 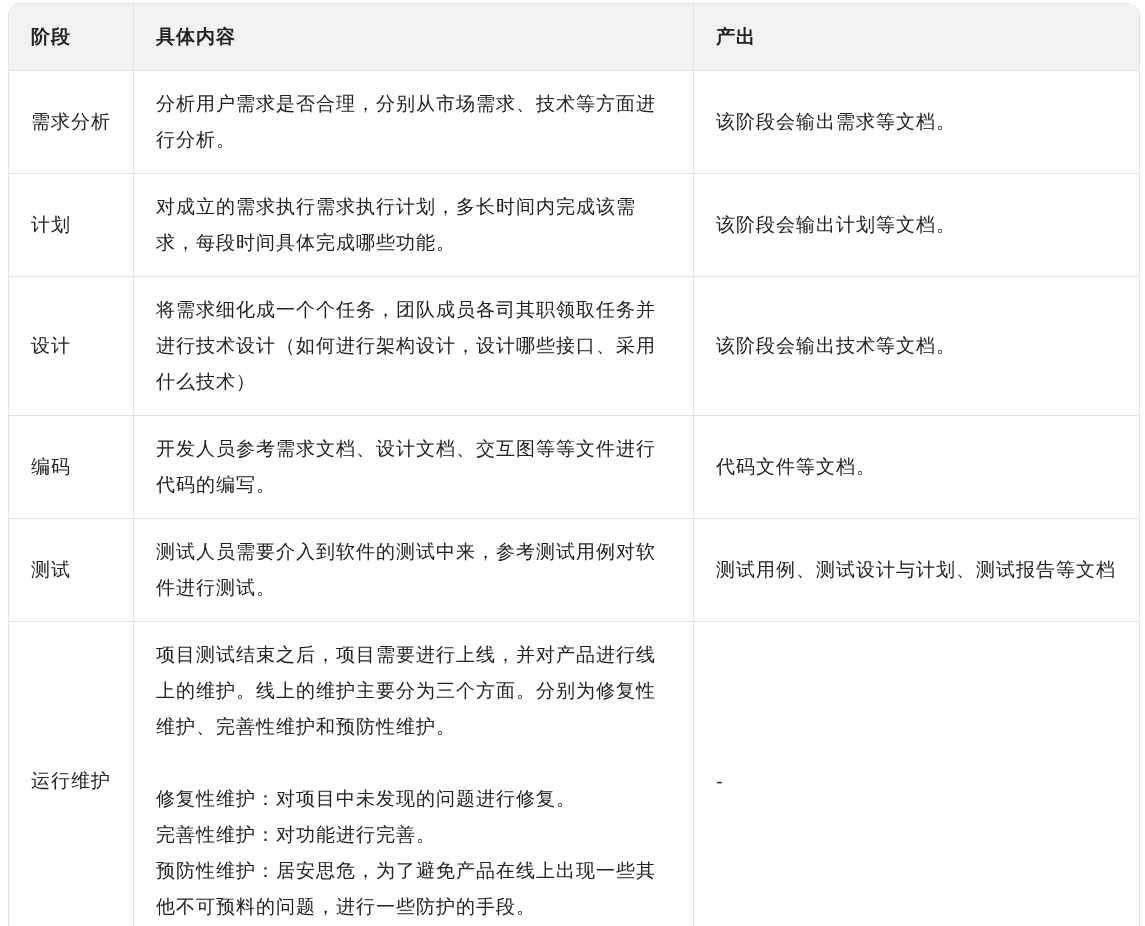 What do you see at coordinates (71, 37) in the screenshot?
I see `column-header: 阶段` at bounding box center [71, 37].